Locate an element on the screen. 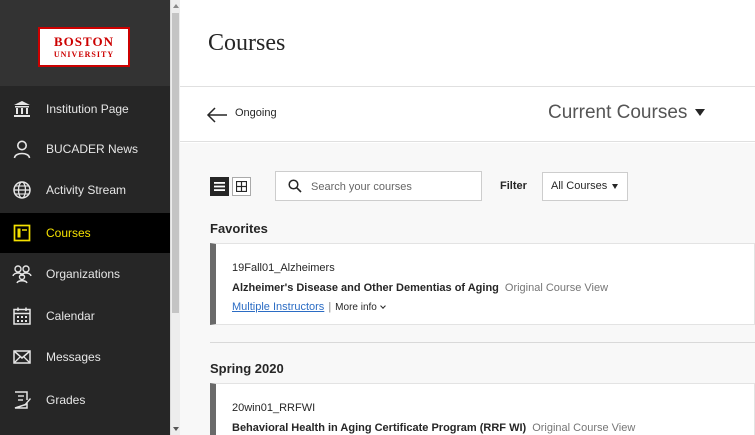  sidebar-item-bucader-news: BUCADER News is located at coordinates (85, 149).